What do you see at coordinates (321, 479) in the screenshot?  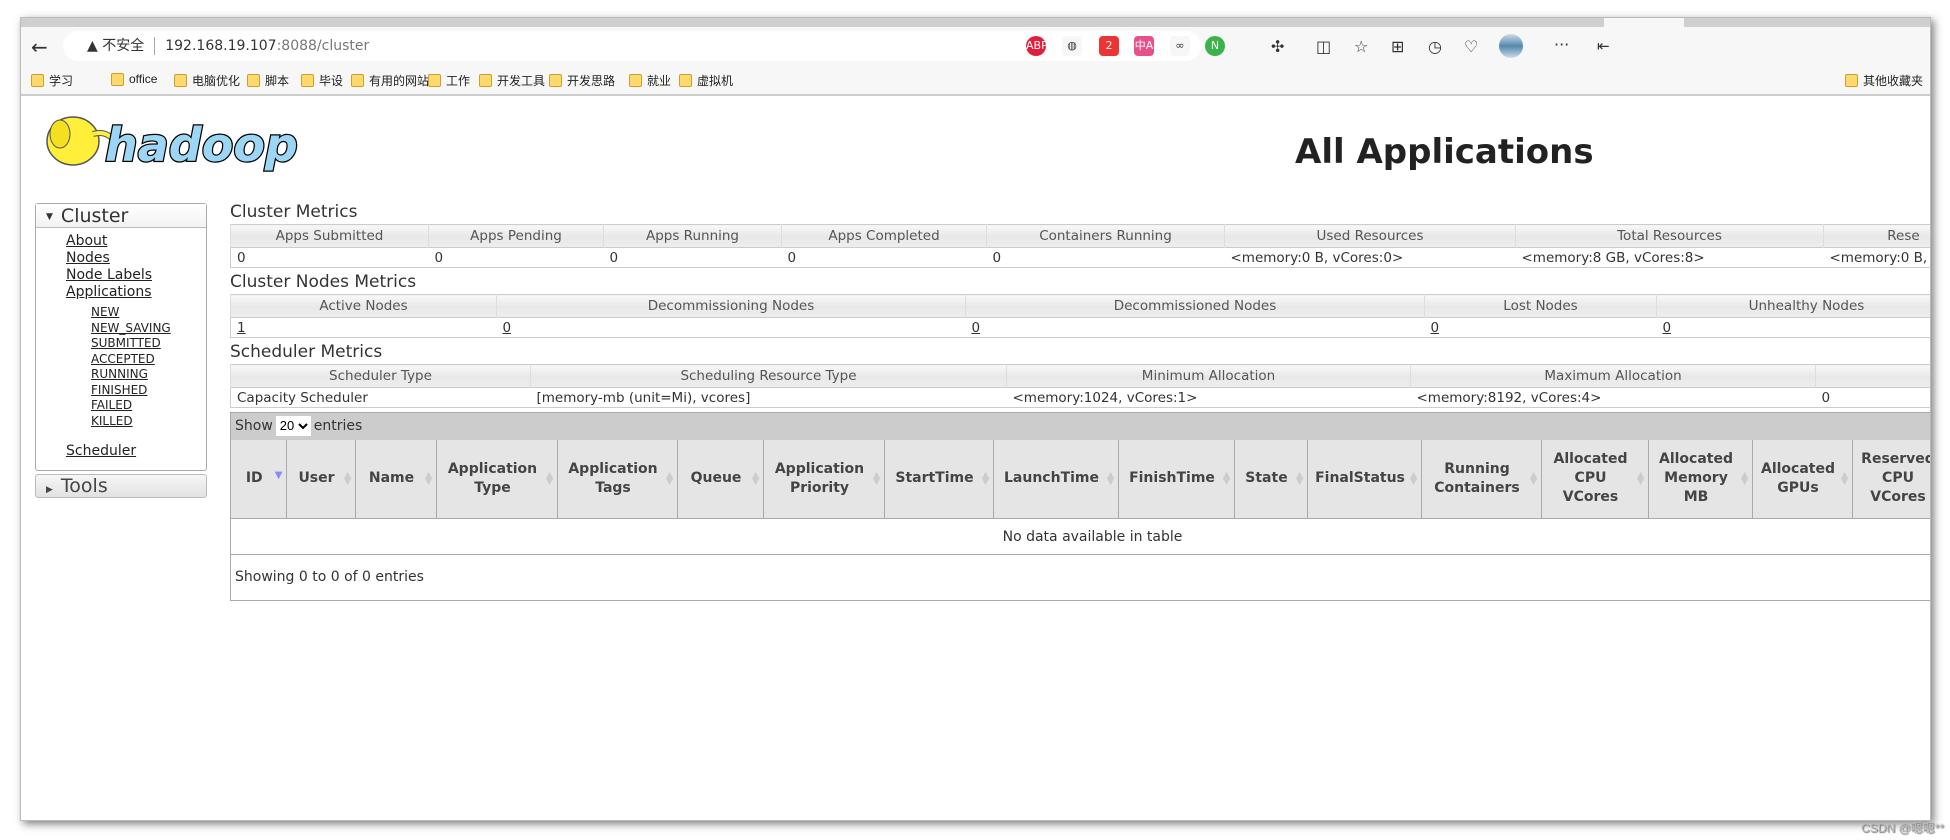 I see `column-header-user: User ▲ ▼` at bounding box center [321, 479].